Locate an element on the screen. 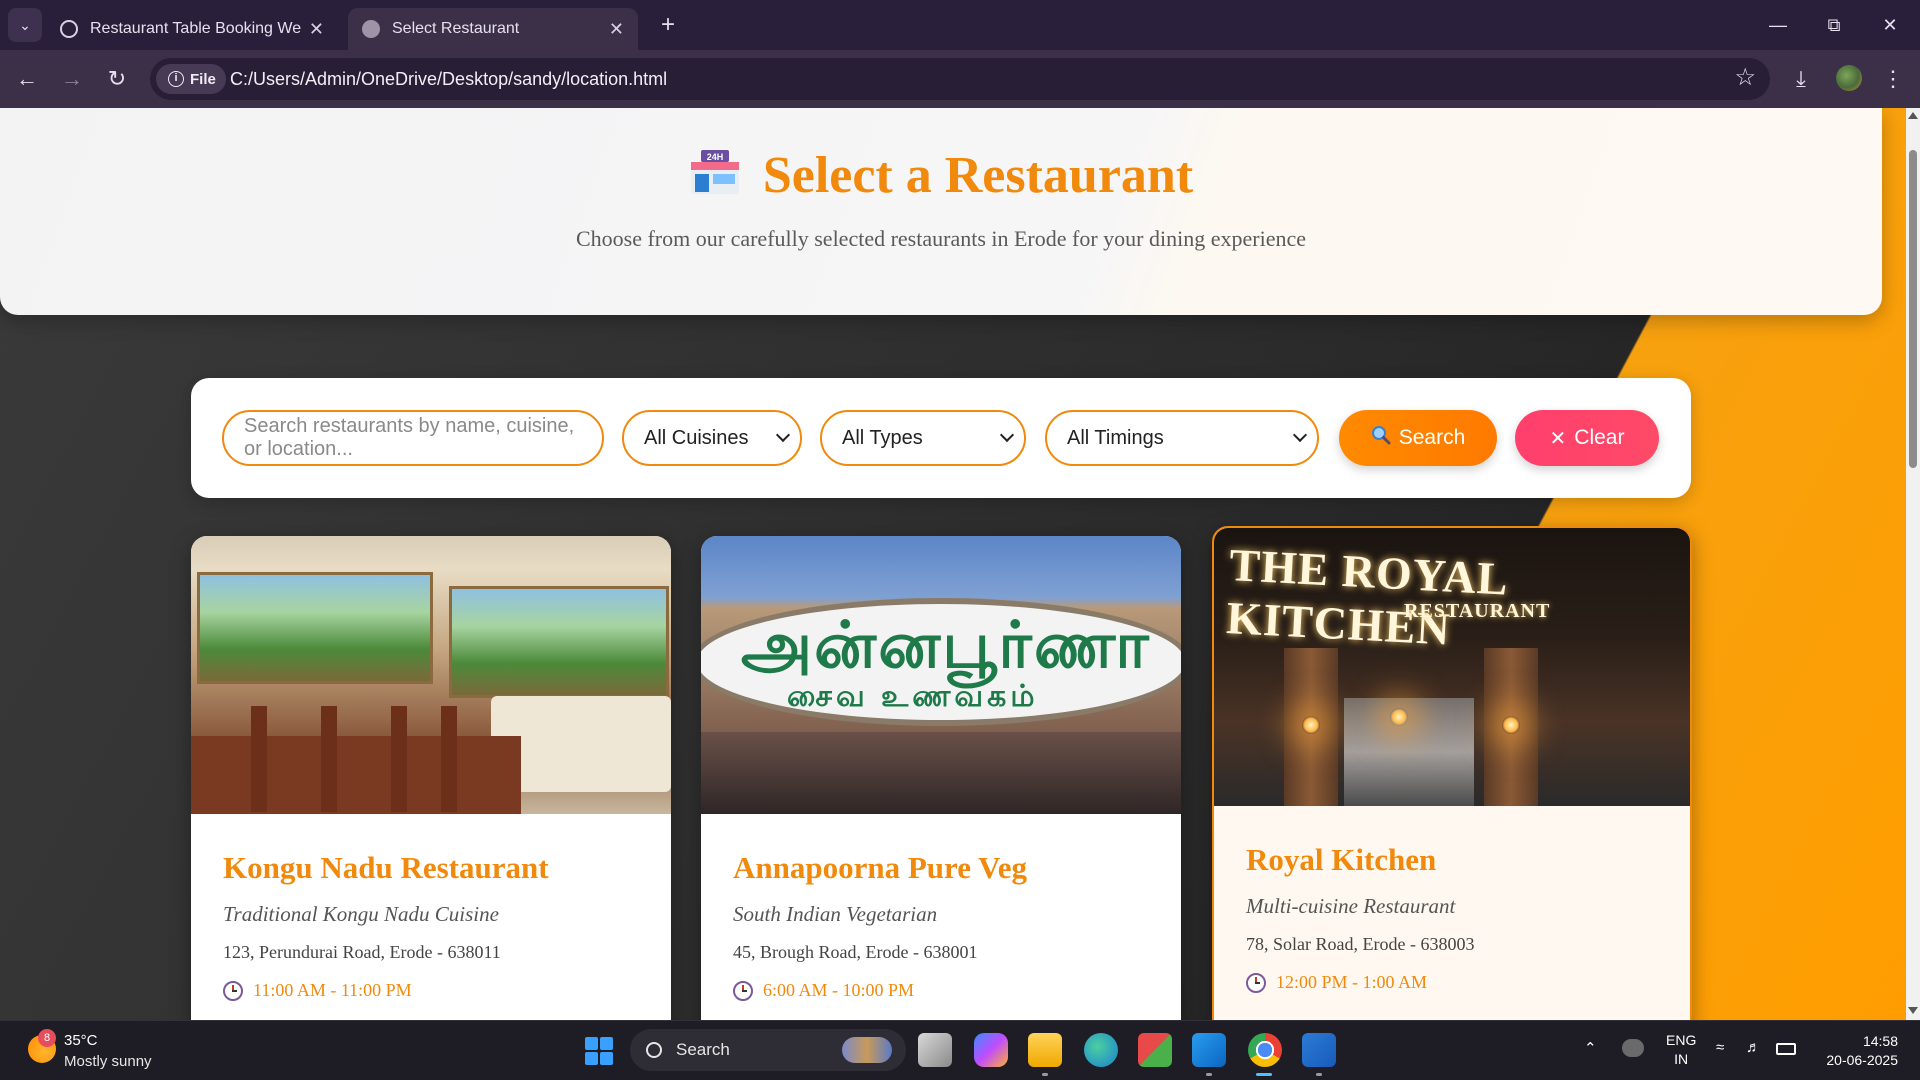 Image resolution: width=1920 pixels, height=1080 pixels. clock-time: 14:58 is located at coordinates (1880, 1041).